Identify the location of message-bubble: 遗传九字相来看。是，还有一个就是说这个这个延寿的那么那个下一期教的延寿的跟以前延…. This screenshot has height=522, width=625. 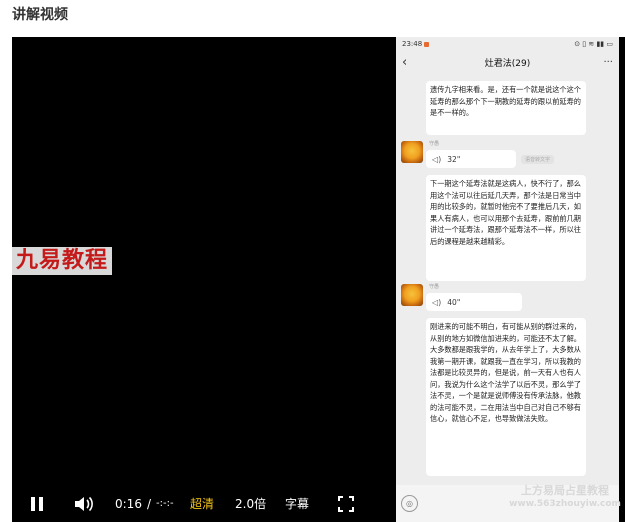
(506, 108).